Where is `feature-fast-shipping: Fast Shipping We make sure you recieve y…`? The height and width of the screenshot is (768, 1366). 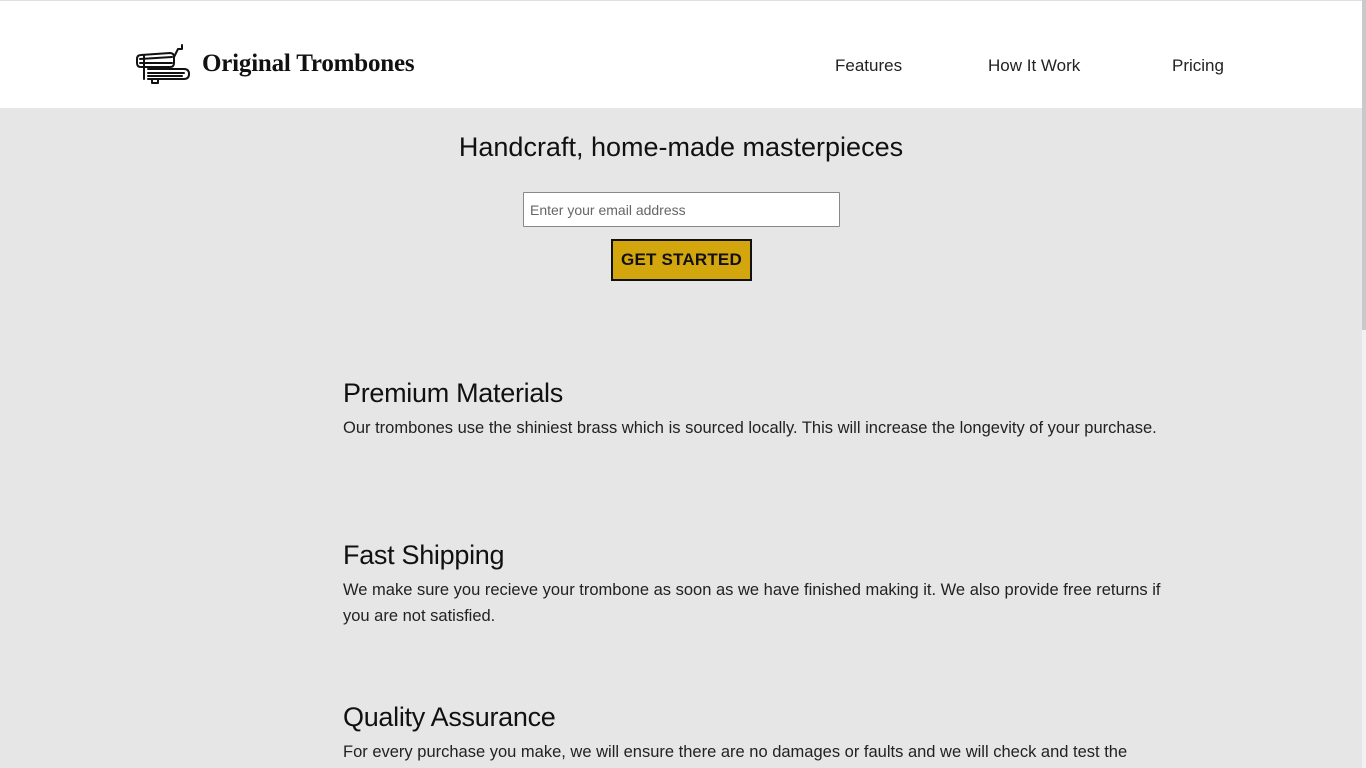
feature-fast-shipping: Fast Shipping We make sure you recieve y… is located at coordinates (753, 584).